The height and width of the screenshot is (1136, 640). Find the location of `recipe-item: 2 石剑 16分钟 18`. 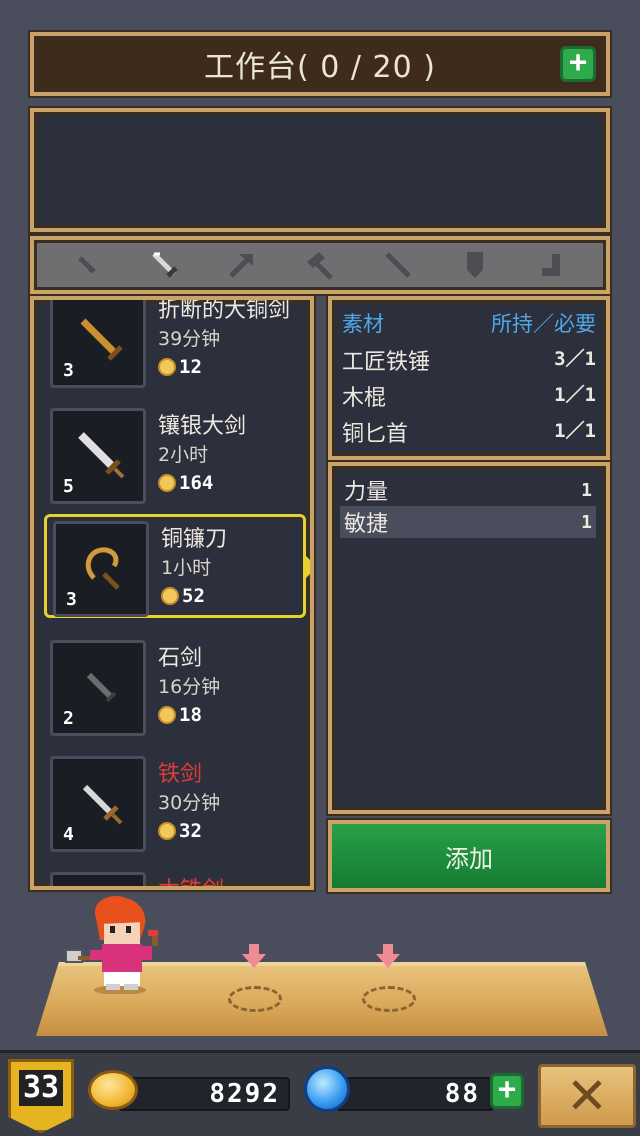

recipe-item: 2 石剑 16分钟 18 is located at coordinates (175, 688).